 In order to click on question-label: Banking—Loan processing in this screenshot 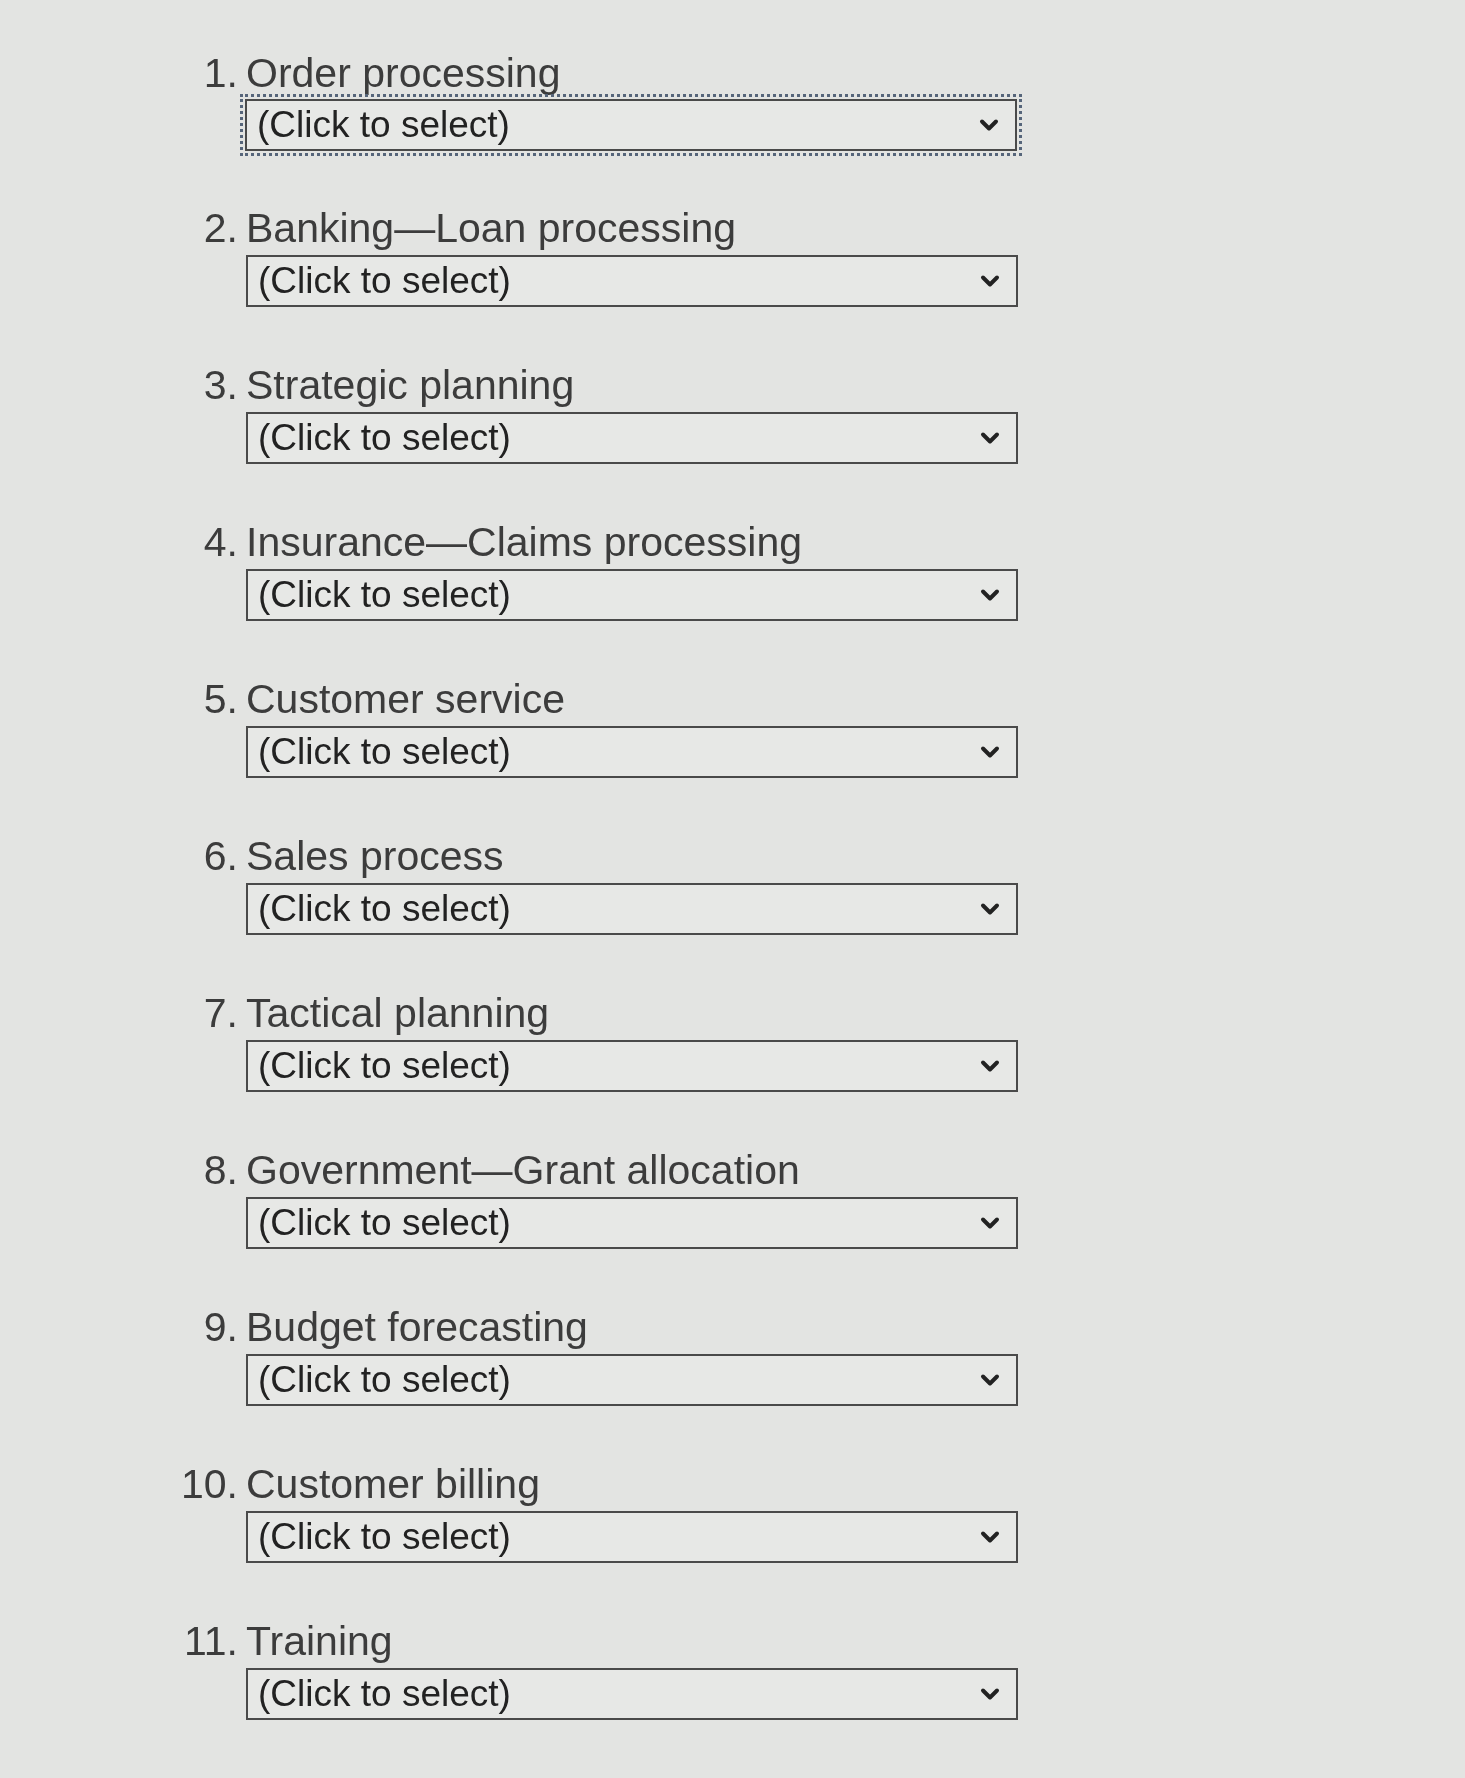, I will do `click(492, 228)`.